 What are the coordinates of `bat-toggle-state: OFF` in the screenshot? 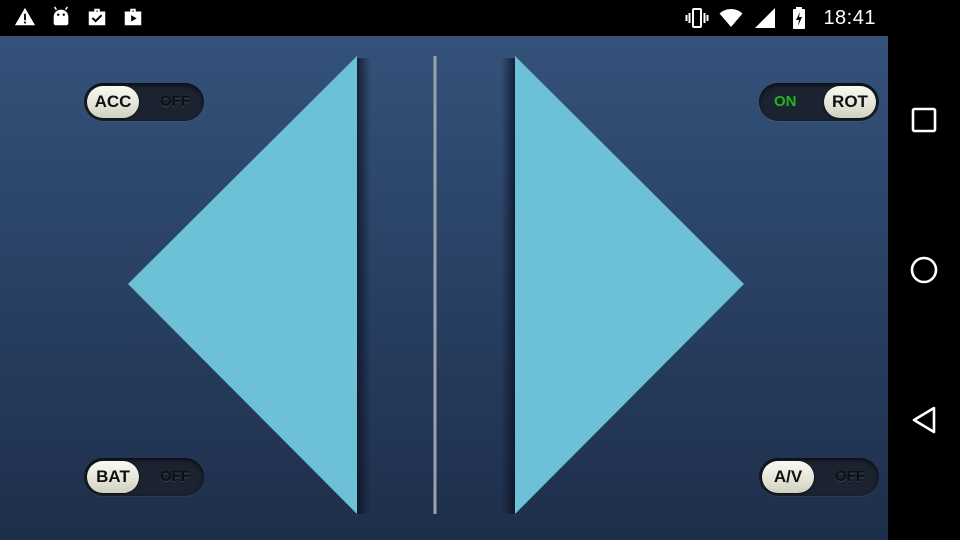 It's located at (175, 476).